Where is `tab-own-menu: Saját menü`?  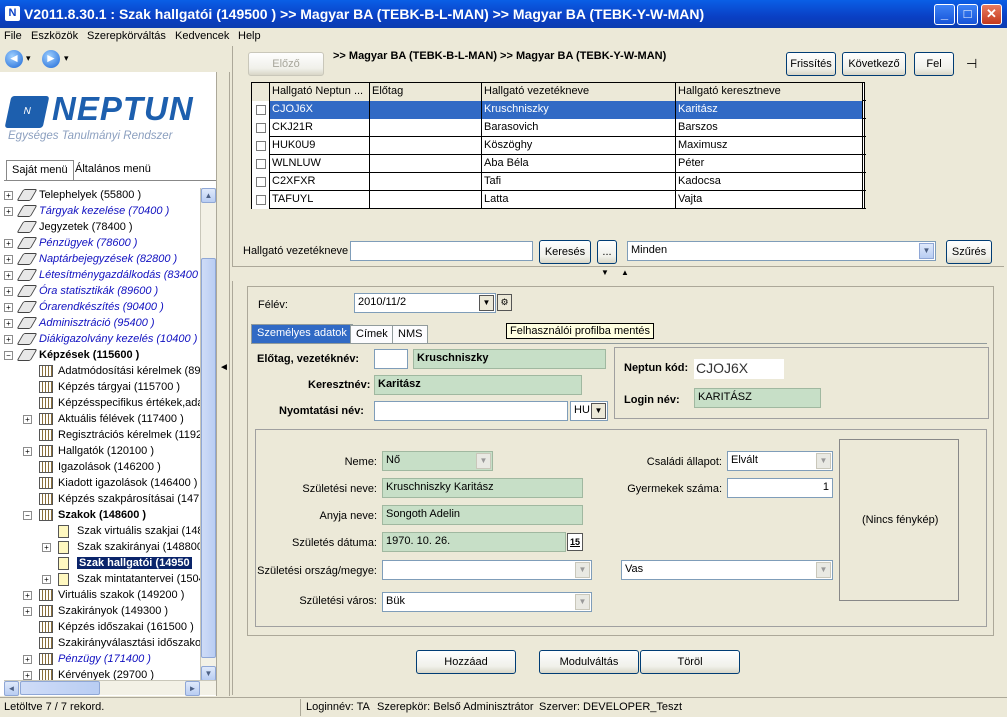 tab-own-menu: Saját menü is located at coordinates (40, 170).